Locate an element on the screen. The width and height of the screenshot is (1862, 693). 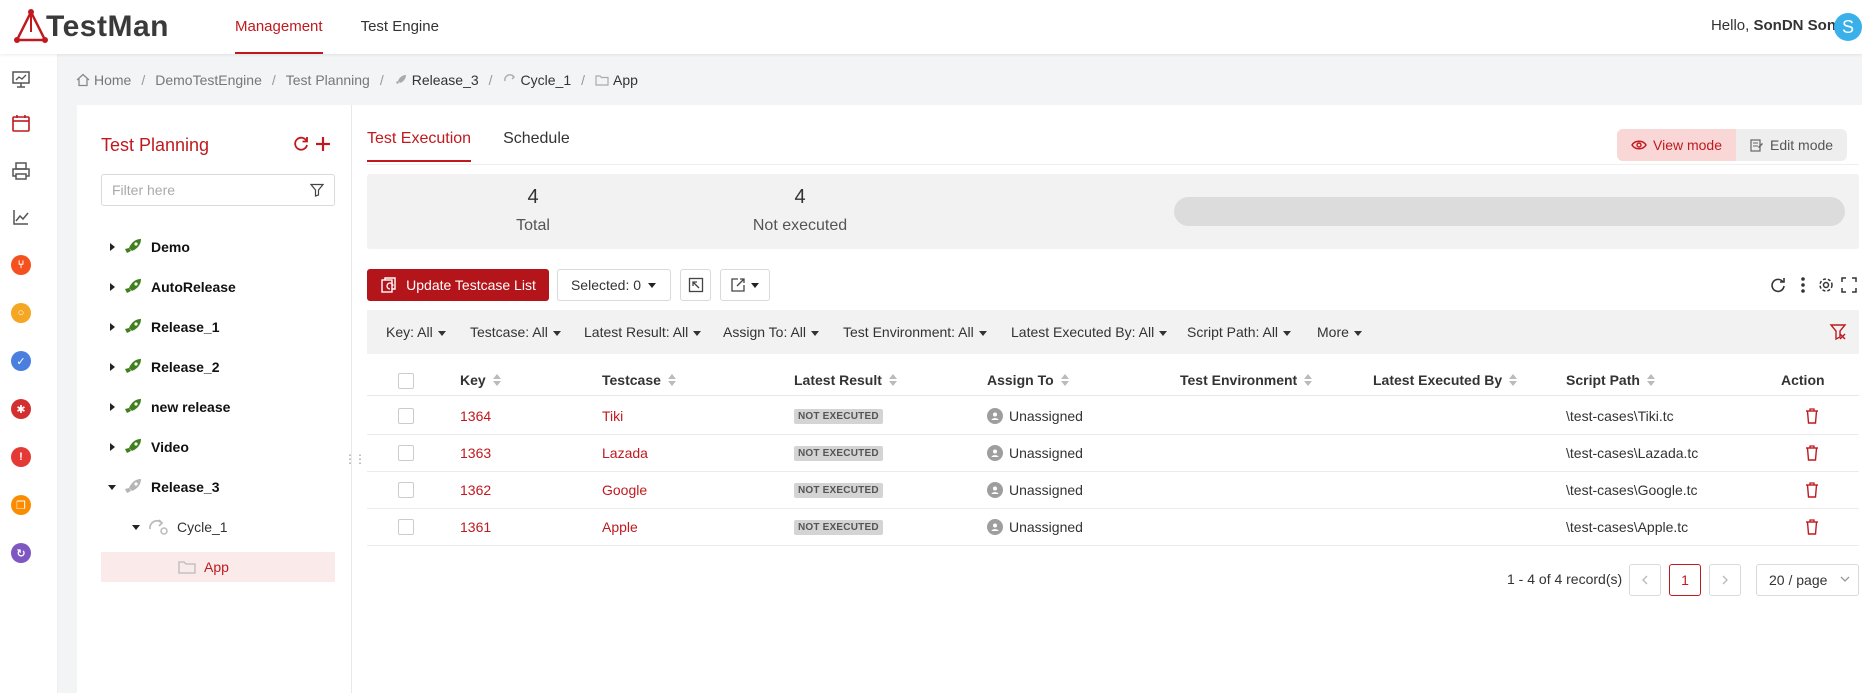
row-testcase: Apple is located at coordinates (620, 527).